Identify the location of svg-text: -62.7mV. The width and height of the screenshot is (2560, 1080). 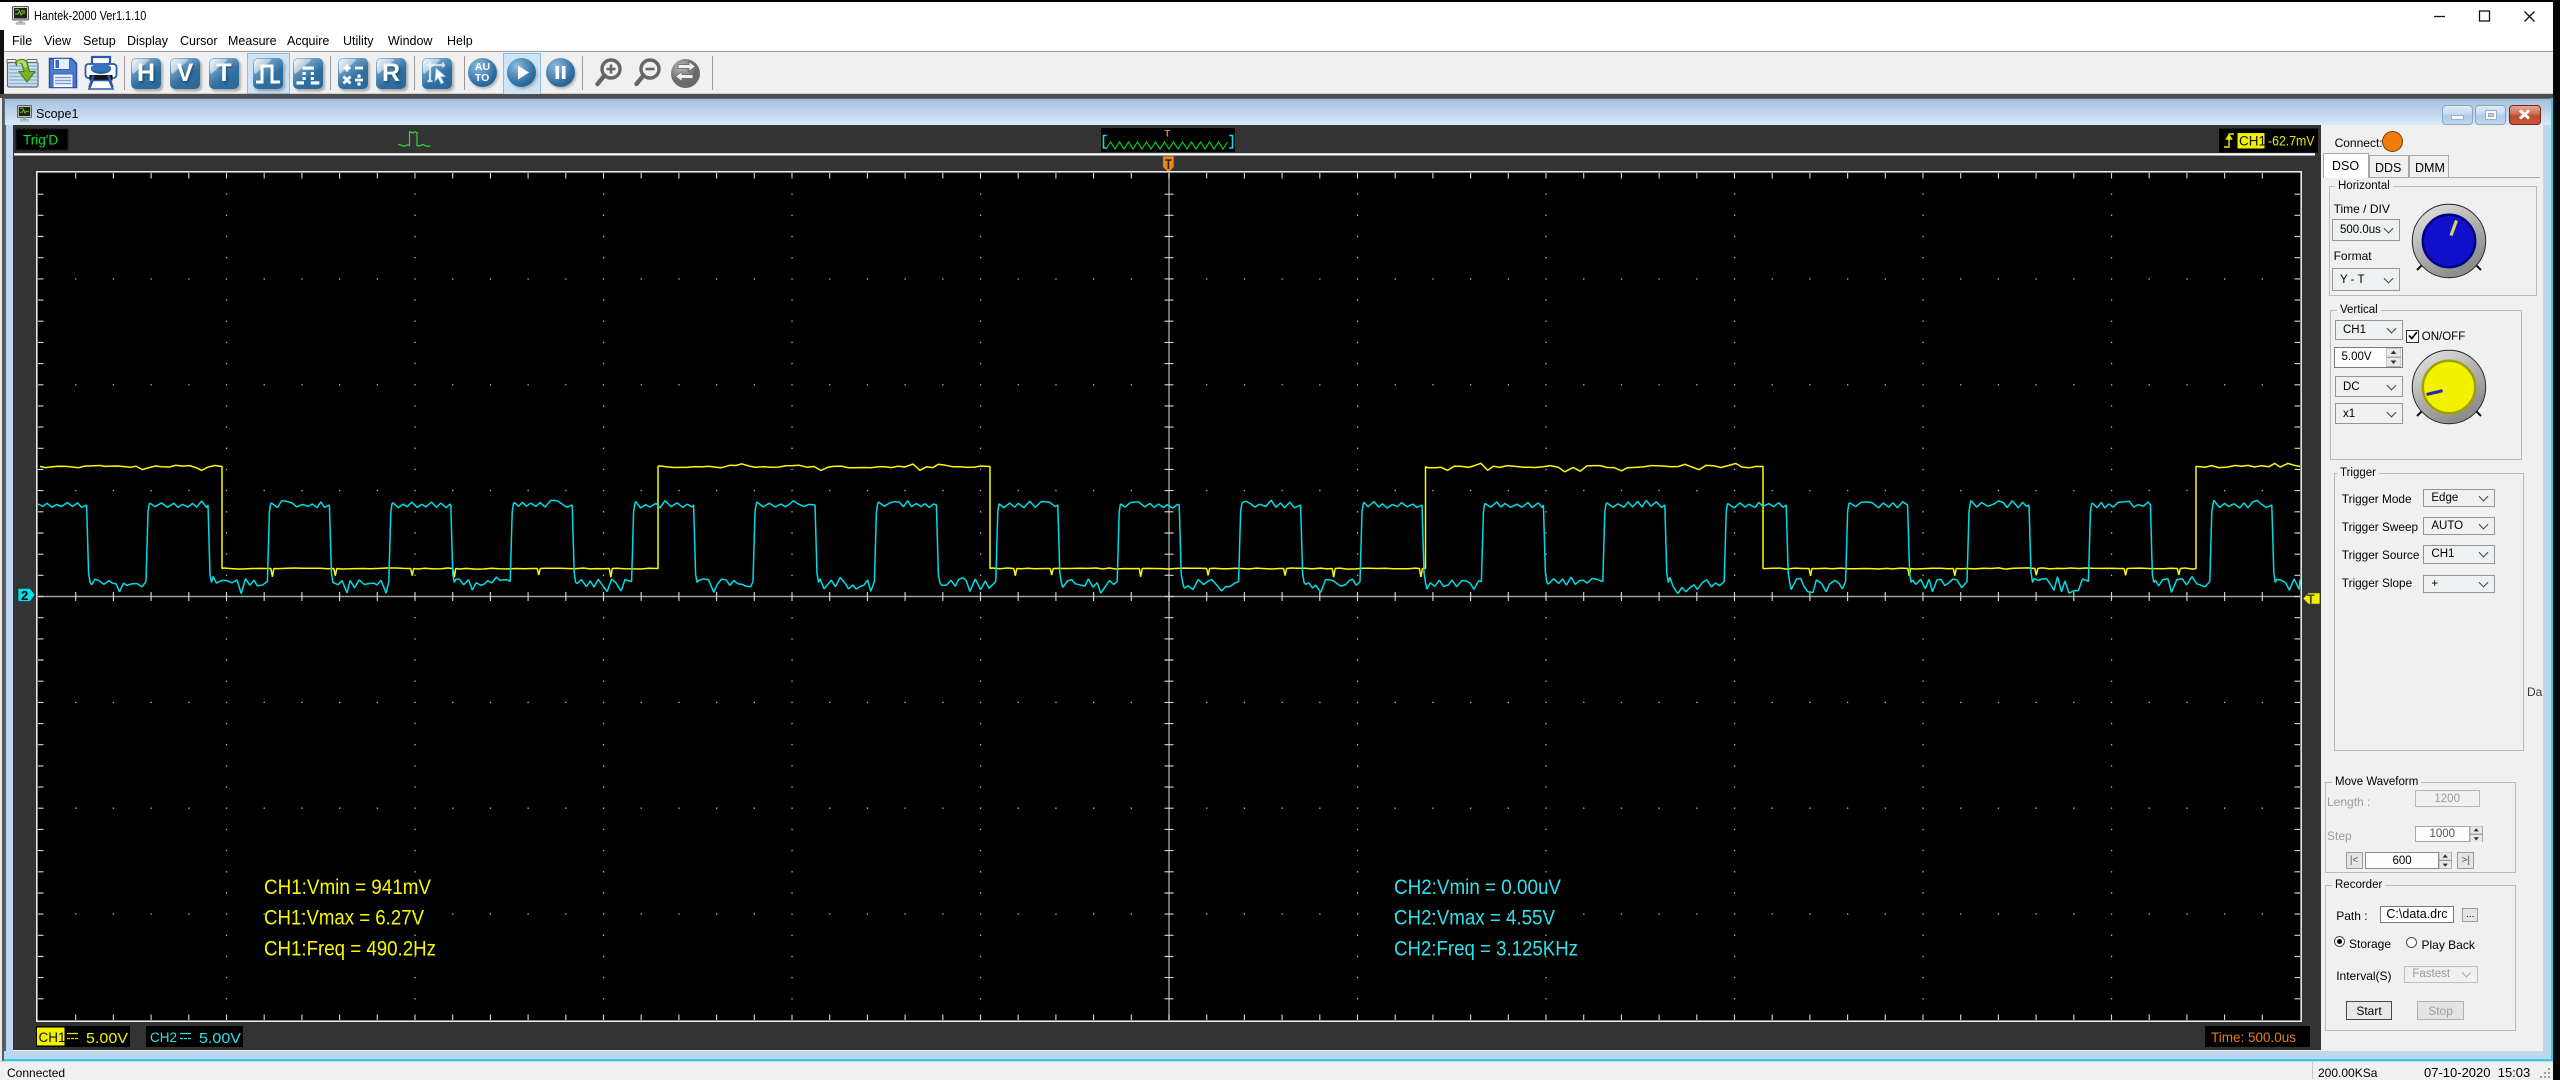
(2291, 141).